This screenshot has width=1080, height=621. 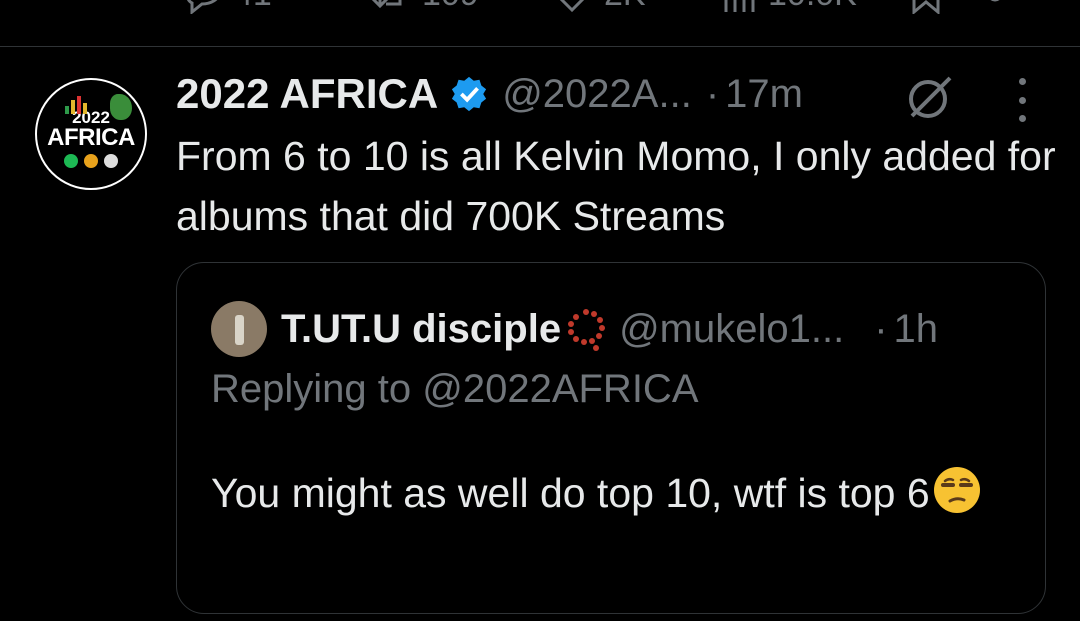 I want to click on share-action, so click(x=1005, y=7).